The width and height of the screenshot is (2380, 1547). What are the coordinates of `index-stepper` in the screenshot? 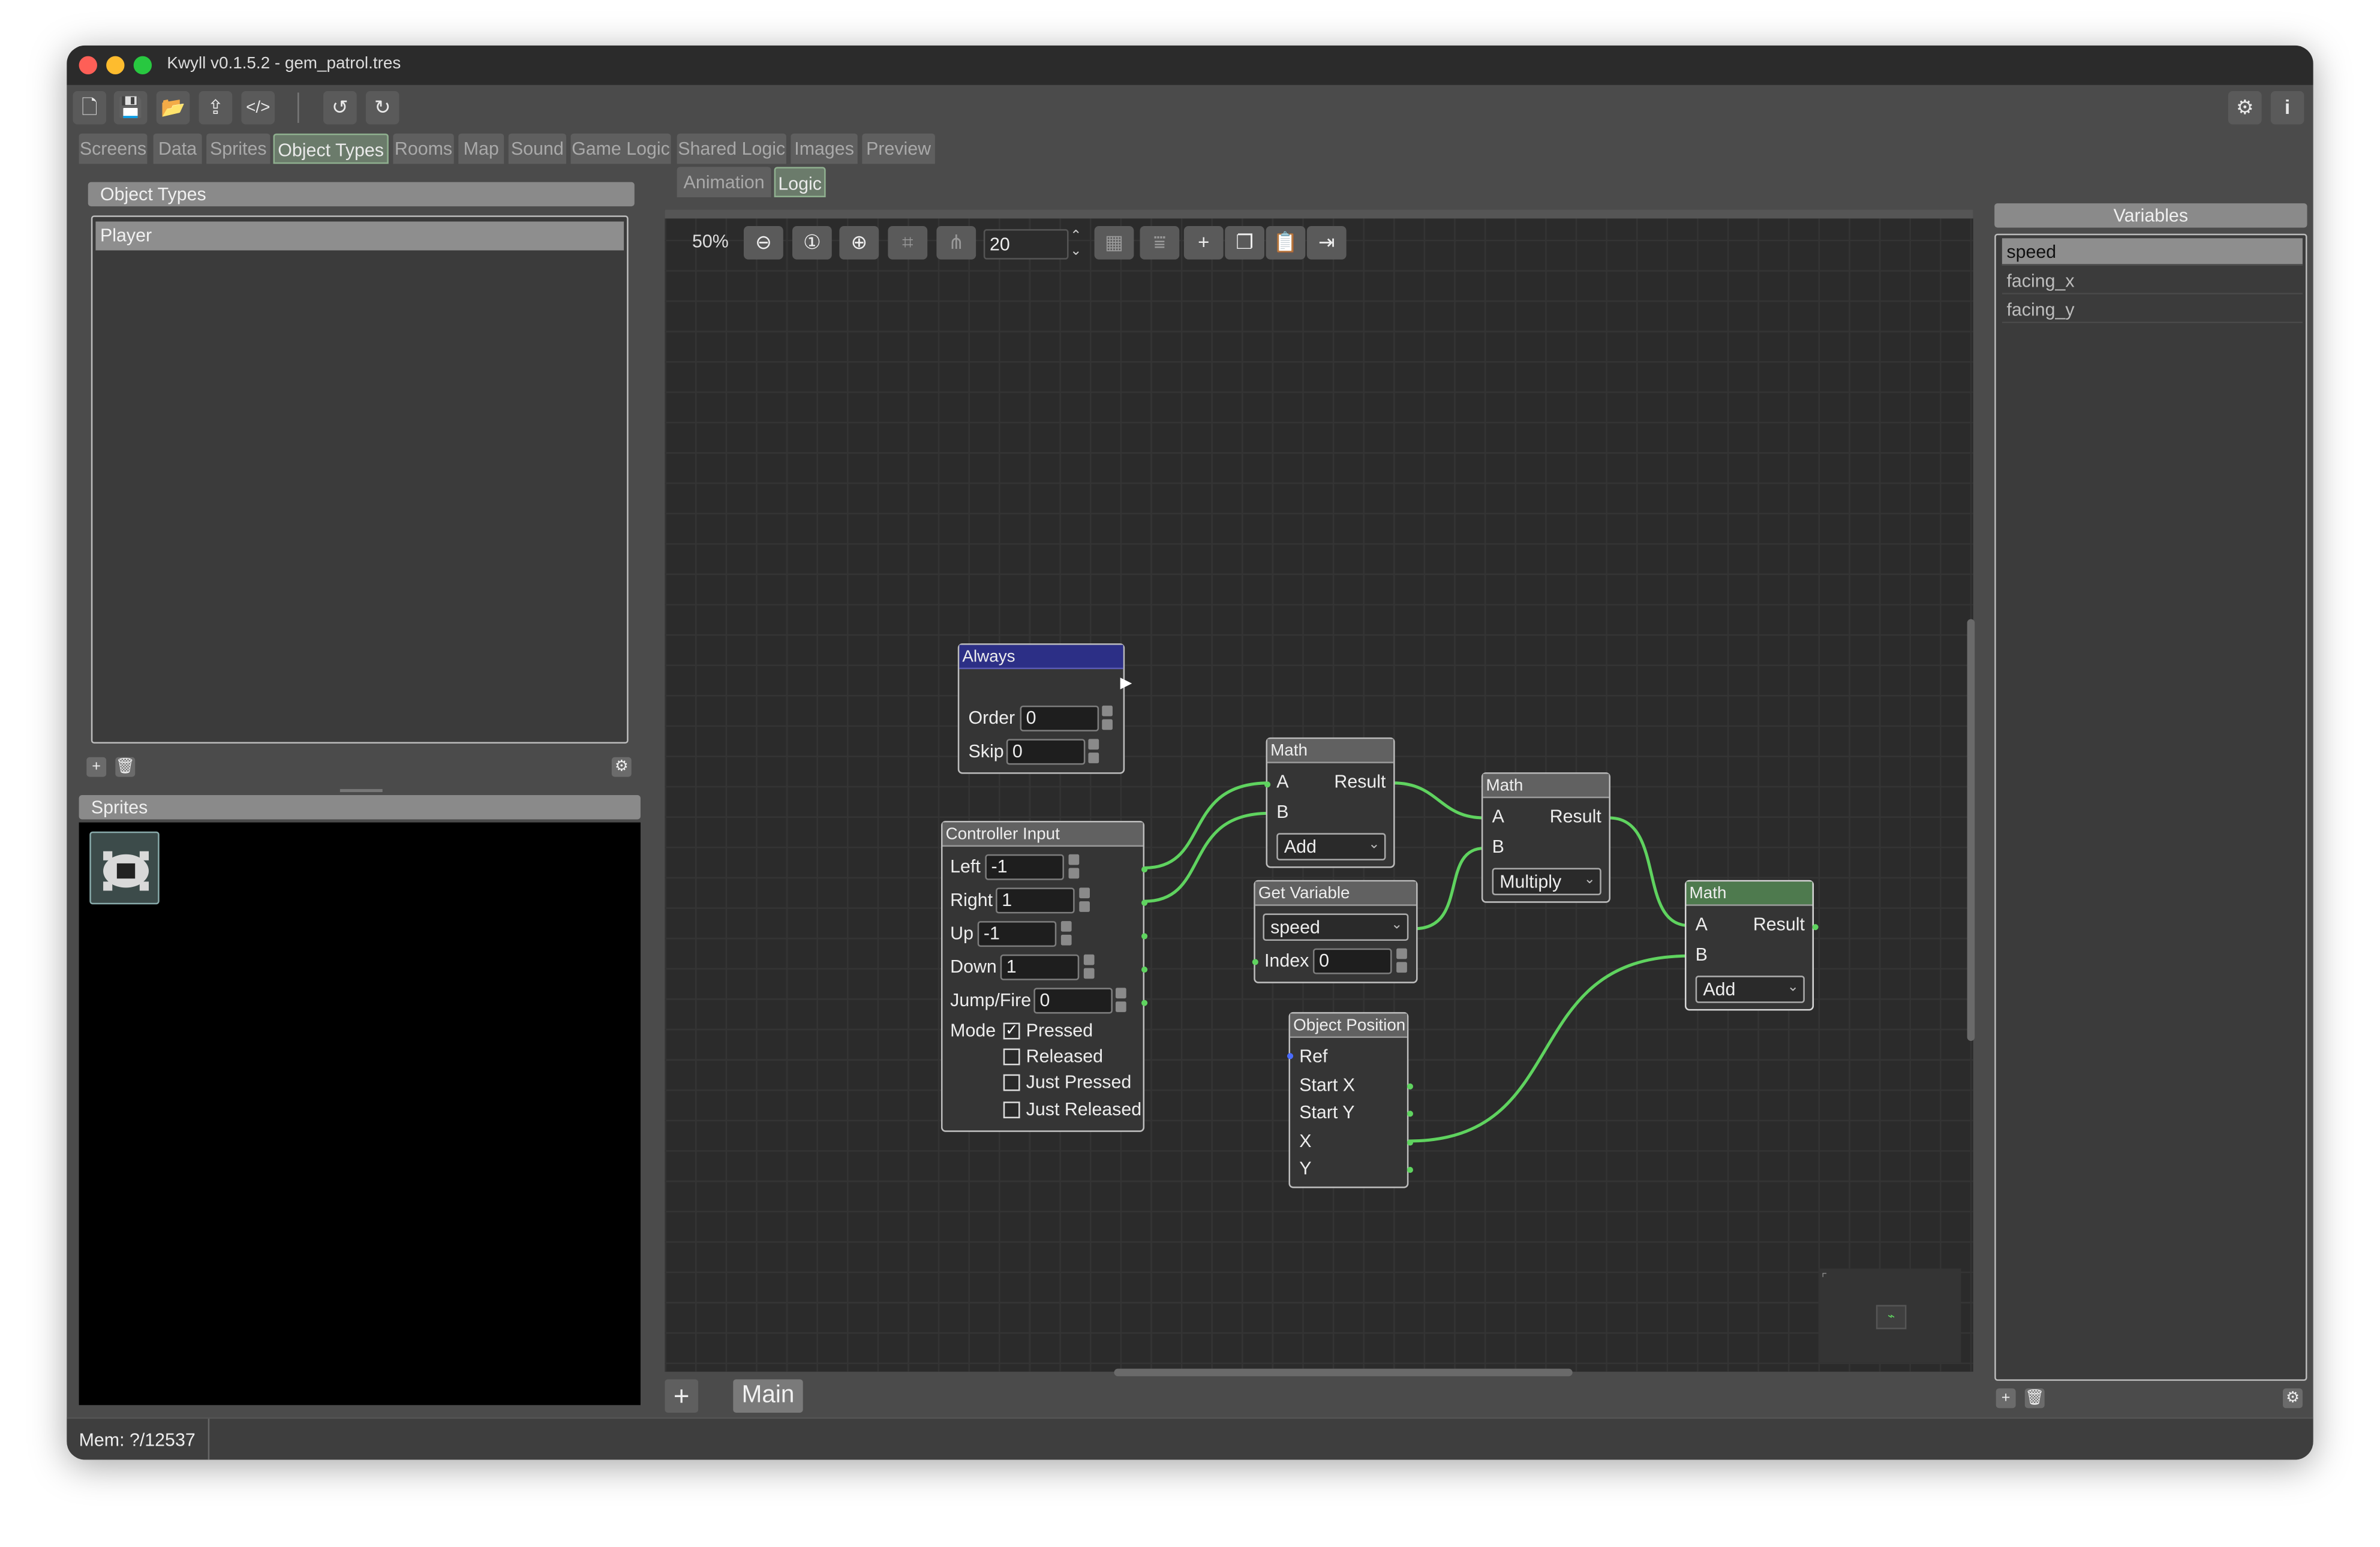 It's located at (1402, 961).